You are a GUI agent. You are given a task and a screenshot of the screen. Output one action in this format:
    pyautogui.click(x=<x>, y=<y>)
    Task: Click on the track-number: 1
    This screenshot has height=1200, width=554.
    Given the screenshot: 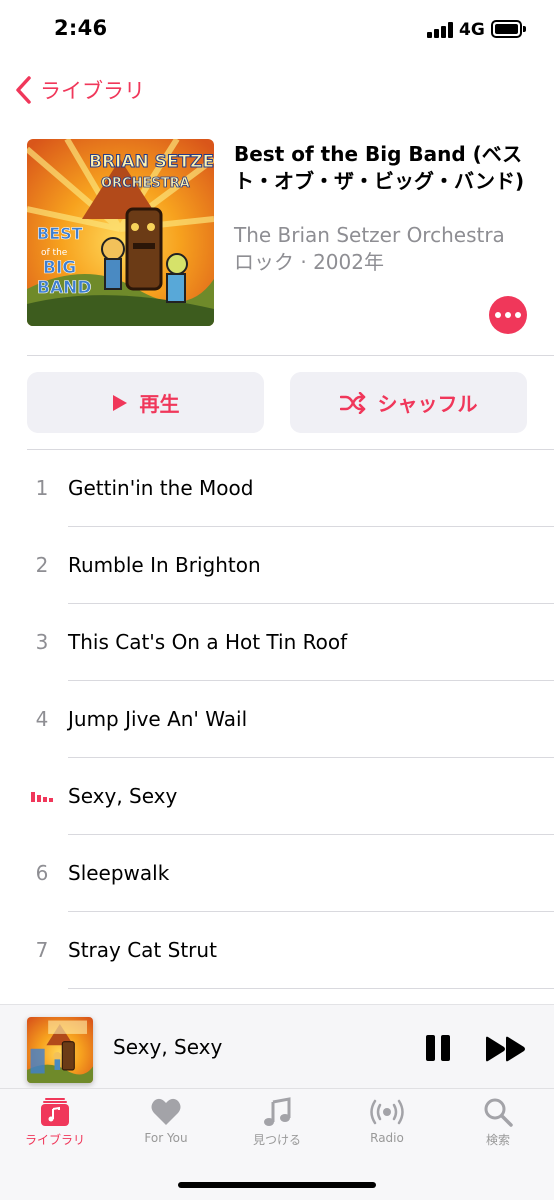 What is the action you would take?
    pyautogui.click(x=42, y=488)
    